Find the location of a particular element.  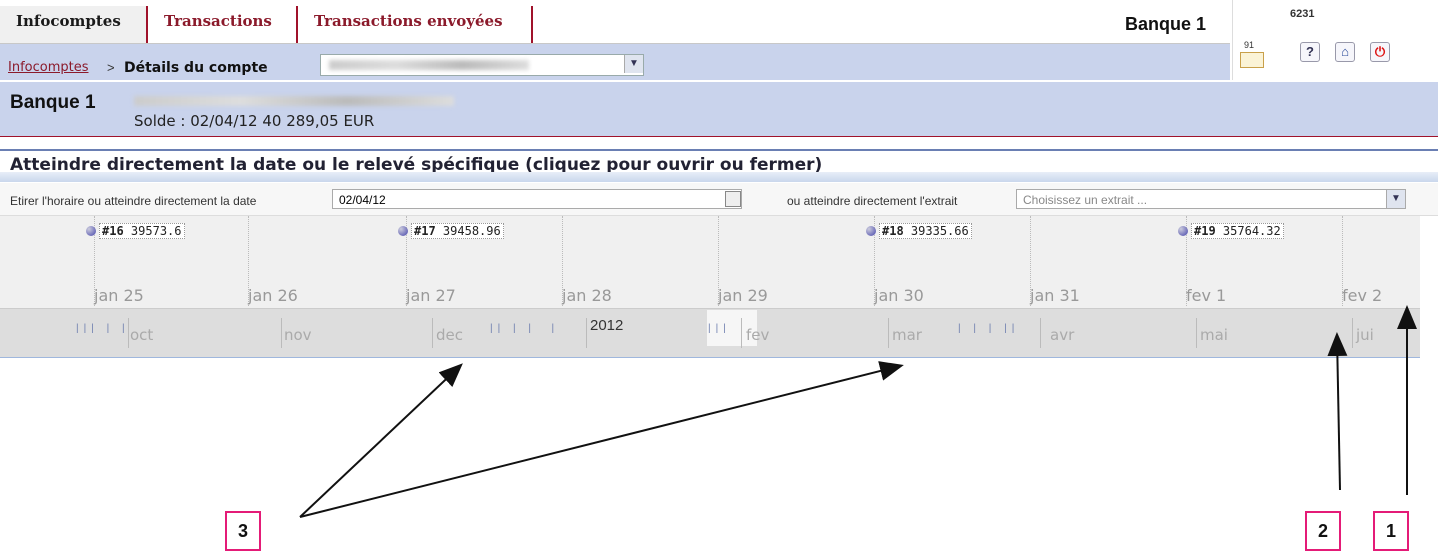

callout-3: 3 is located at coordinates (243, 531).